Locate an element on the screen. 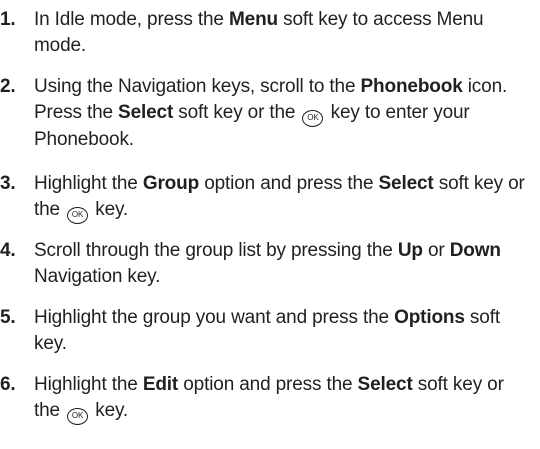 The image size is (540, 449). step-number: 2. is located at coordinates (8, 86).